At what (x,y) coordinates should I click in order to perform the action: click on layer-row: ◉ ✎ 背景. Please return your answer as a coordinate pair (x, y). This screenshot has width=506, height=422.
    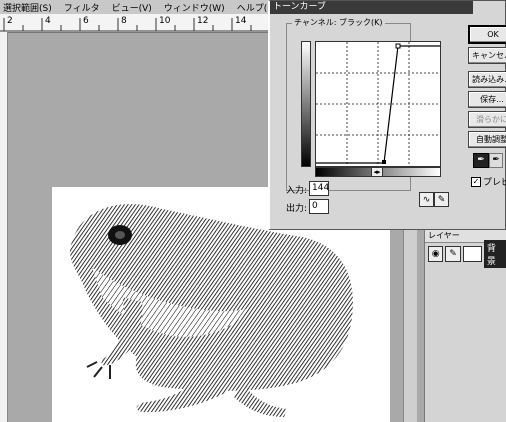
    Looking at the image, I should click on (467, 254).